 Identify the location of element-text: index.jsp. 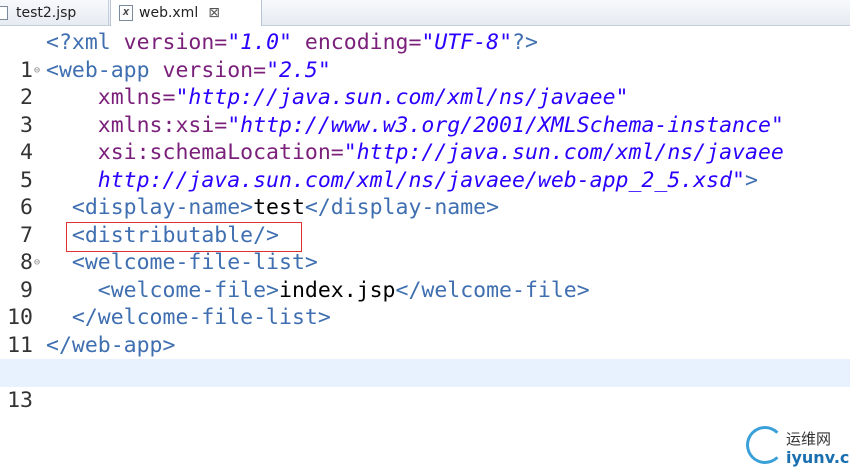
(337, 290).